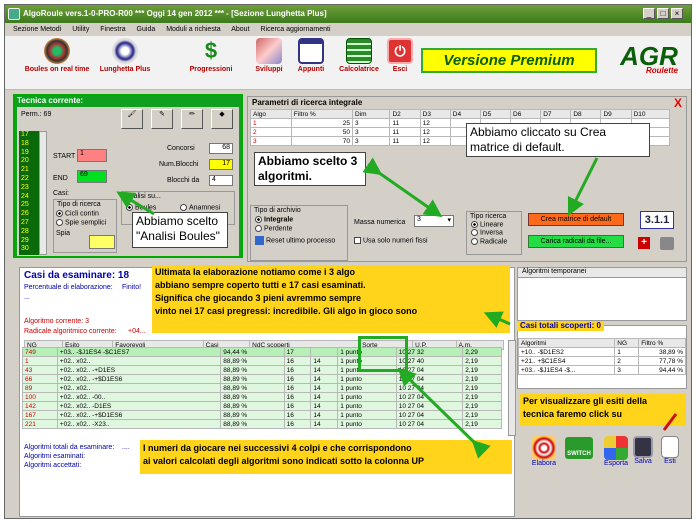 The height and width of the screenshot is (523, 696). What do you see at coordinates (583, 187) in the screenshot?
I see `arrow-crea` at bounding box center [583, 187].